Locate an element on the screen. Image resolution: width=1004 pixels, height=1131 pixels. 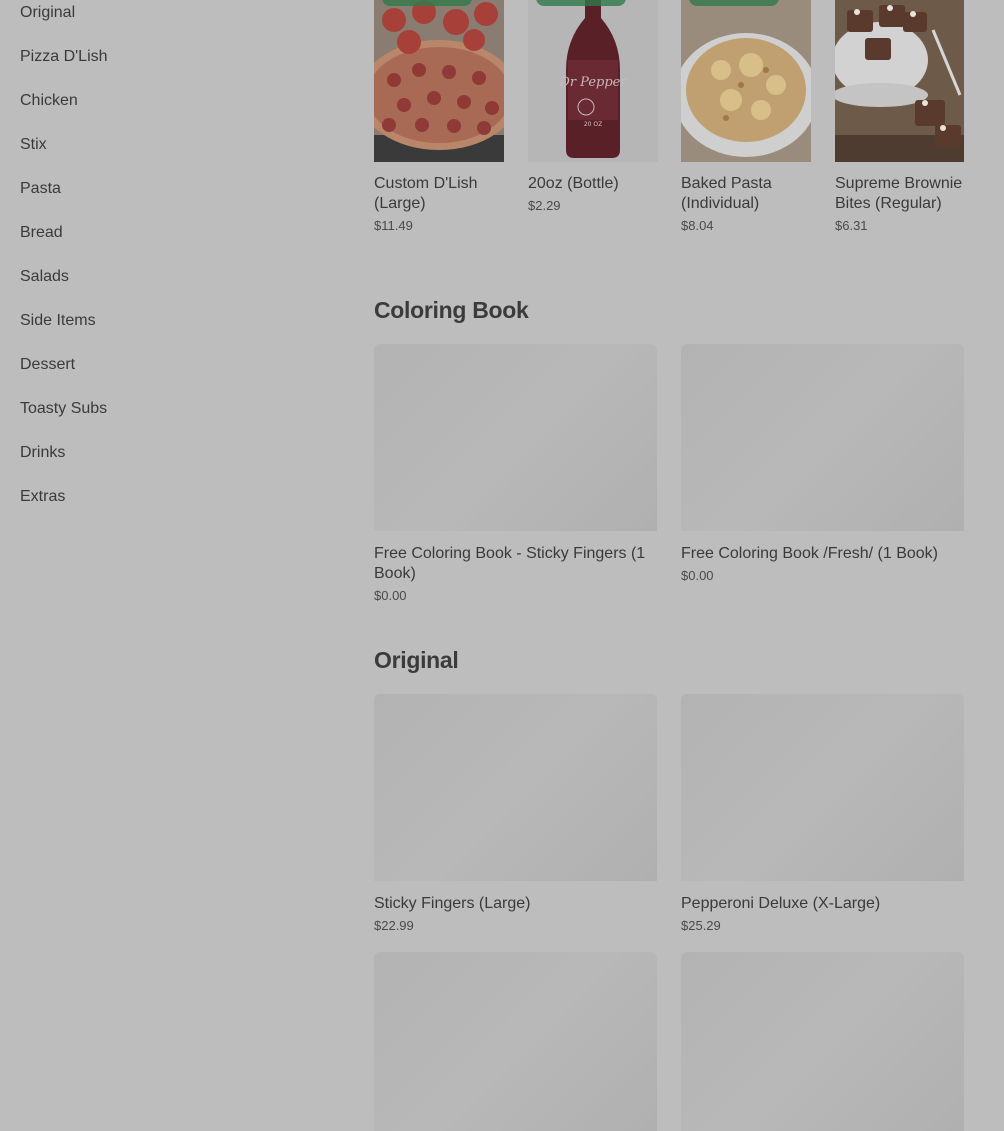
sidebar-item-stix: Stix is located at coordinates (33, 145).